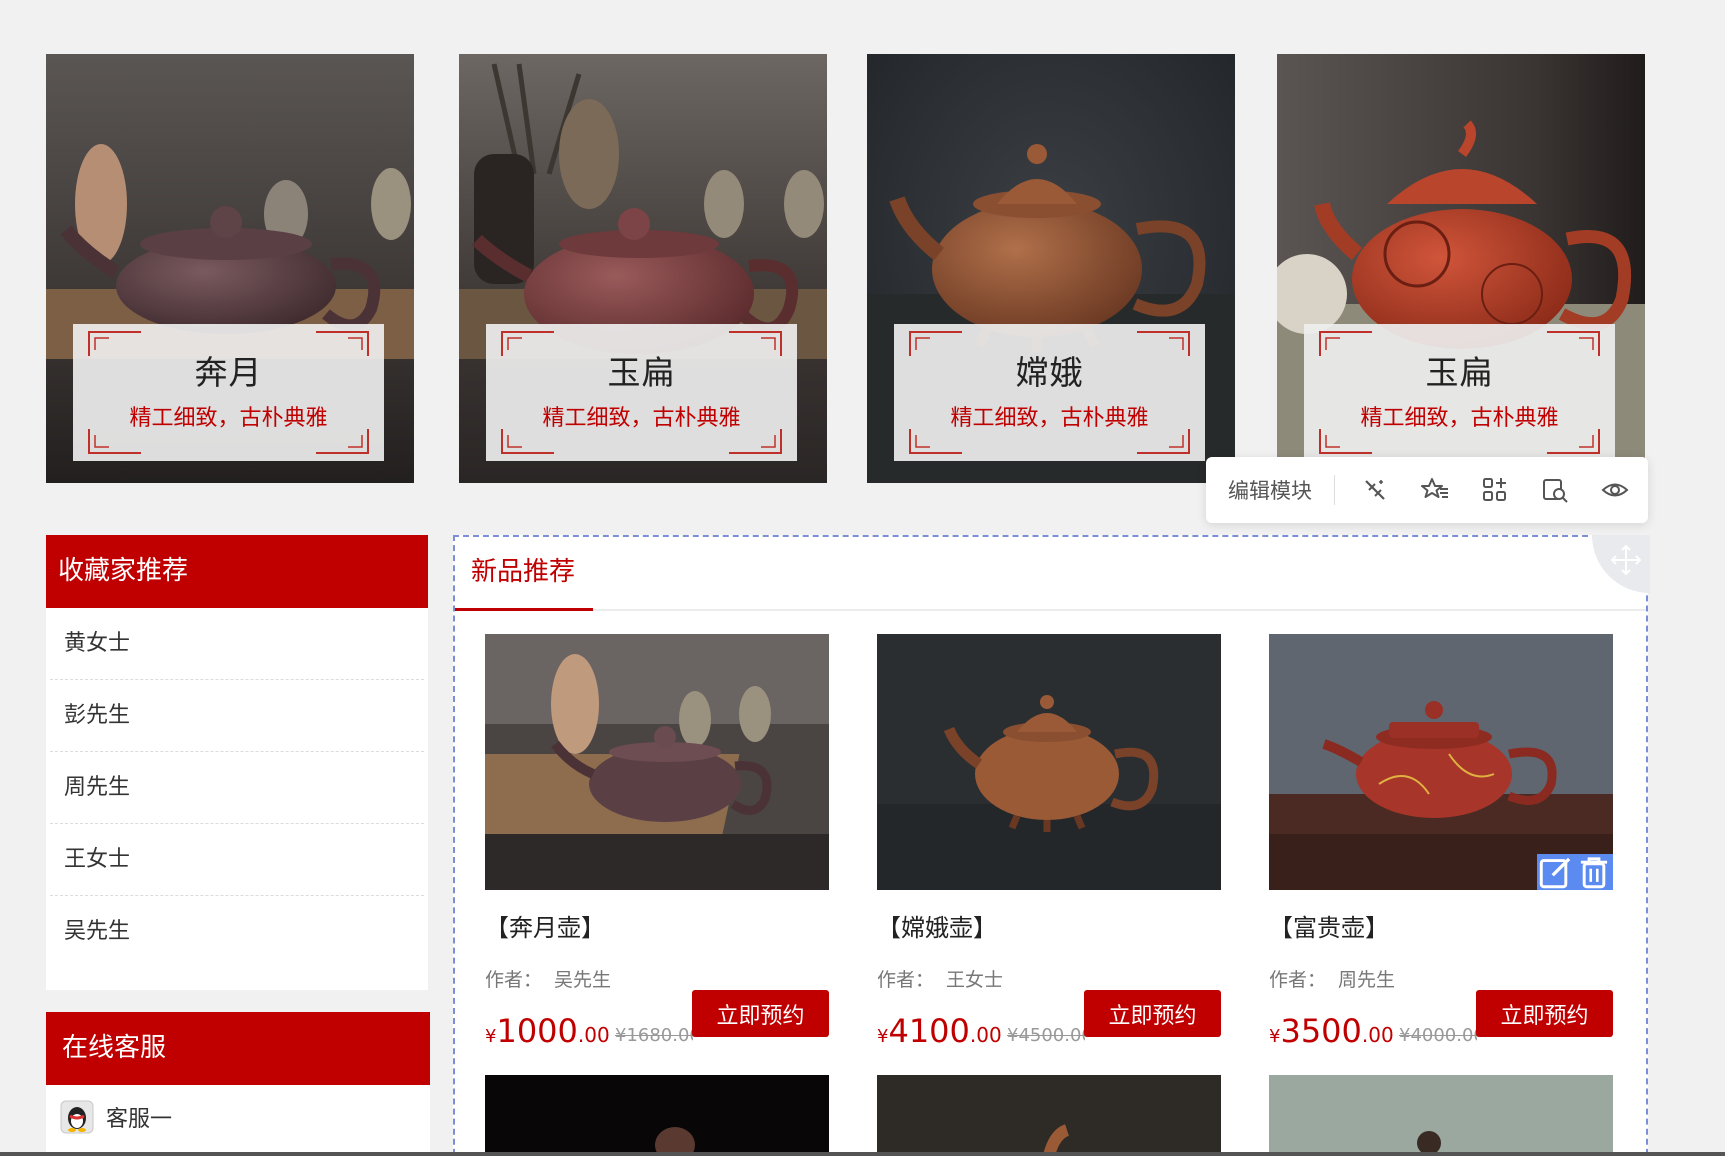  Describe the element at coordinates (1556, 872) in the screenshot. I see `edit-icon` at that location.